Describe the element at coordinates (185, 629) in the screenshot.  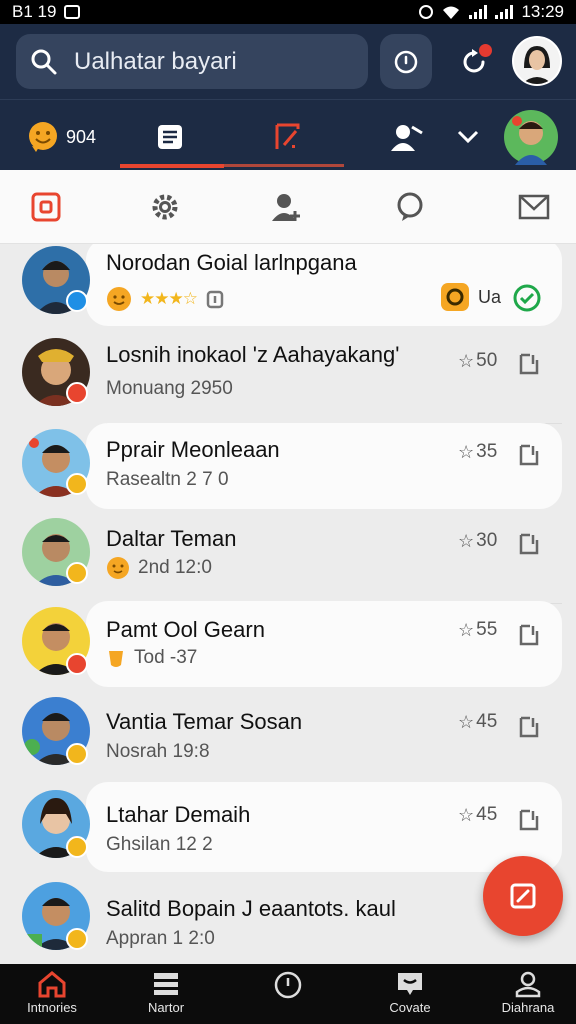
I see `contact-name: Pamt Ool Gearn` at that location.